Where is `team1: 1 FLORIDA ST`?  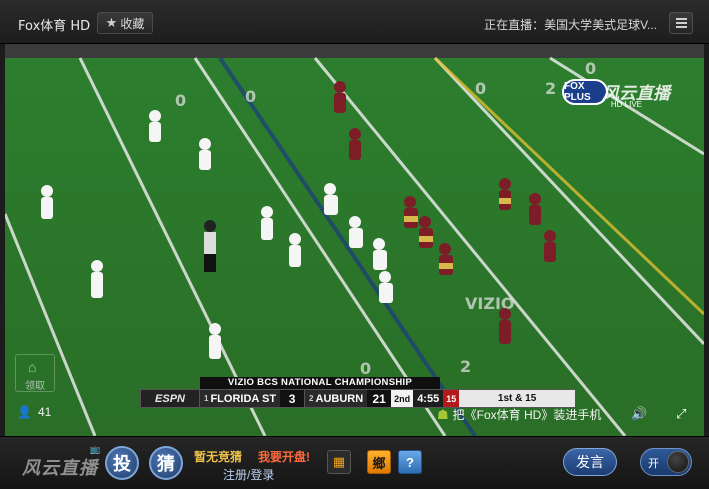
team1: 1 FLORIDA ST is located at coordinates (240, 398).